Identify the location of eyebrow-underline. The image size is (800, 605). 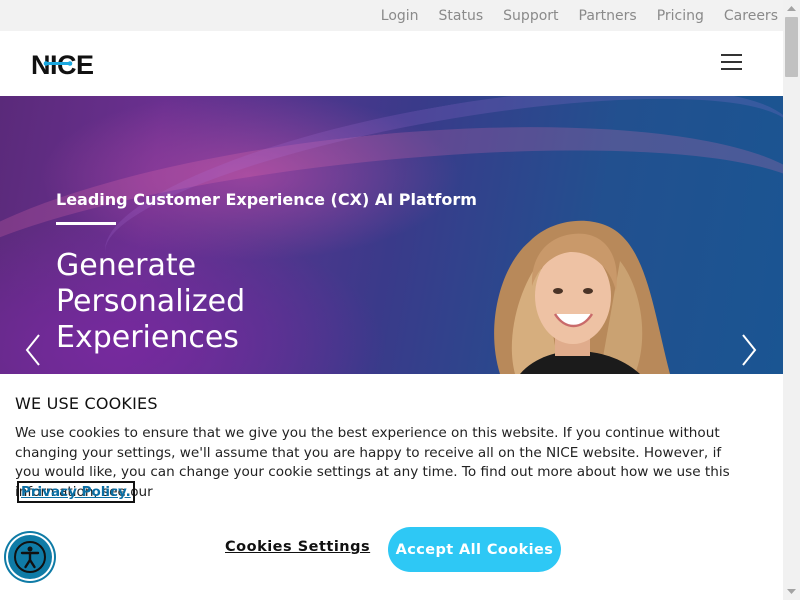
(86, 223).